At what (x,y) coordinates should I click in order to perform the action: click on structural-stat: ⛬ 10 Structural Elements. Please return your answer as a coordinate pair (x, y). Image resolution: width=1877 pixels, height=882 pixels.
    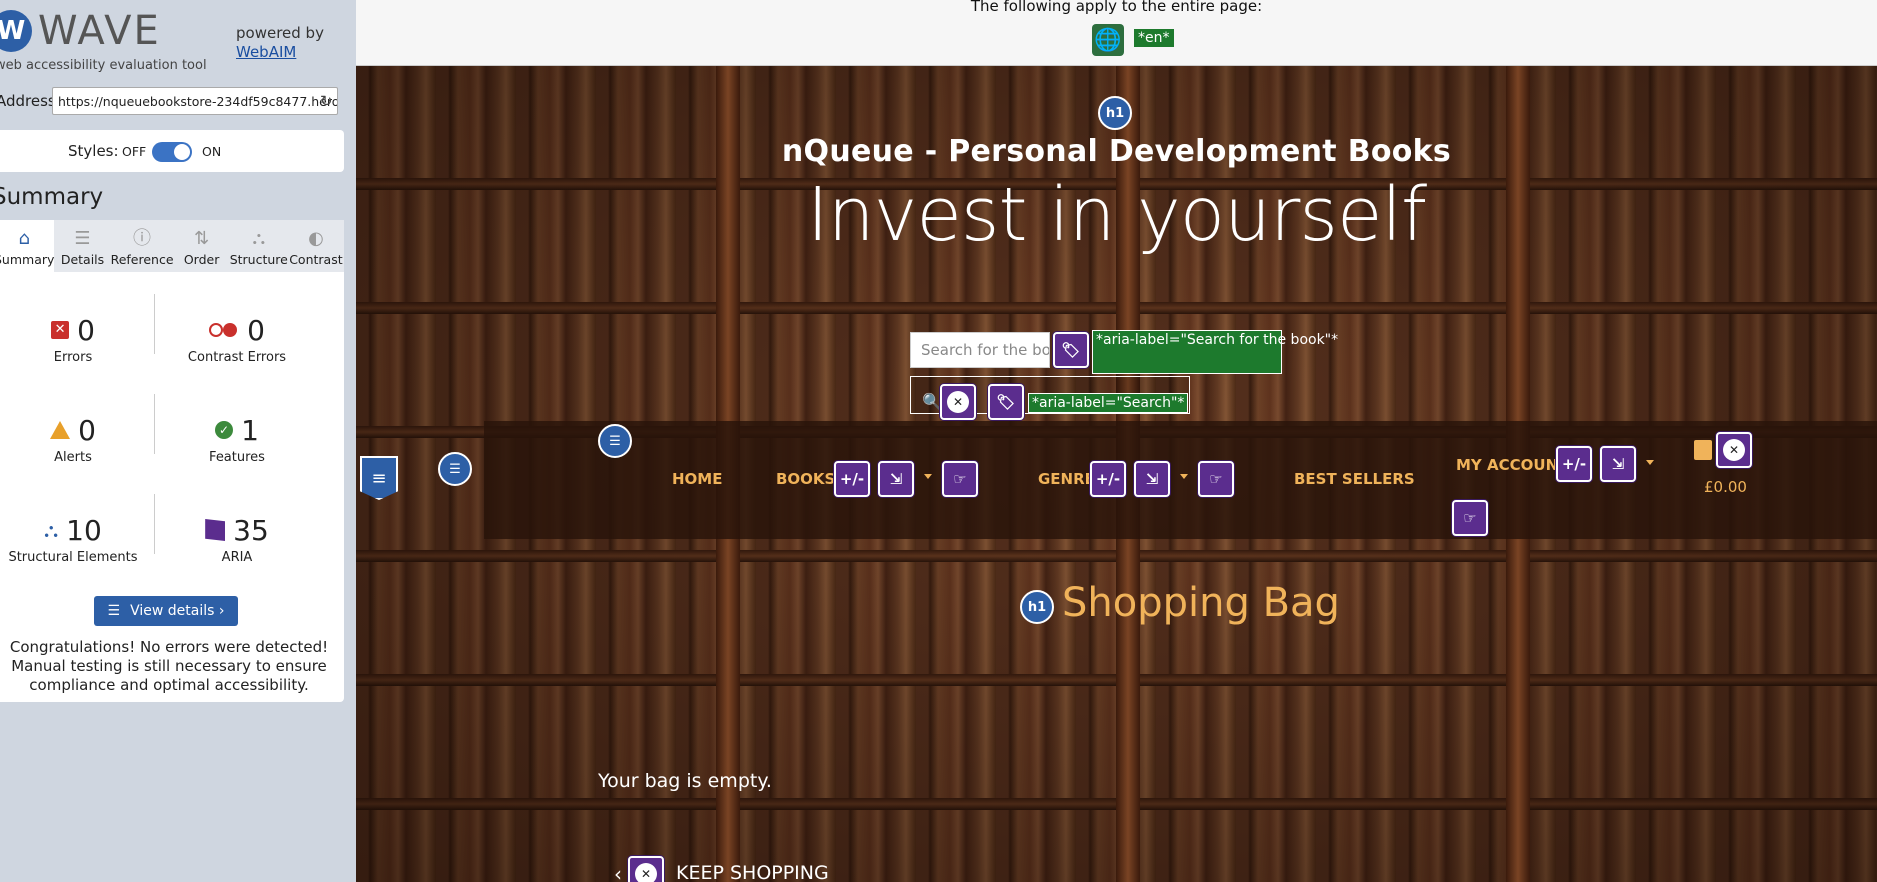
    Looking at the image, I should click on (74, 539).